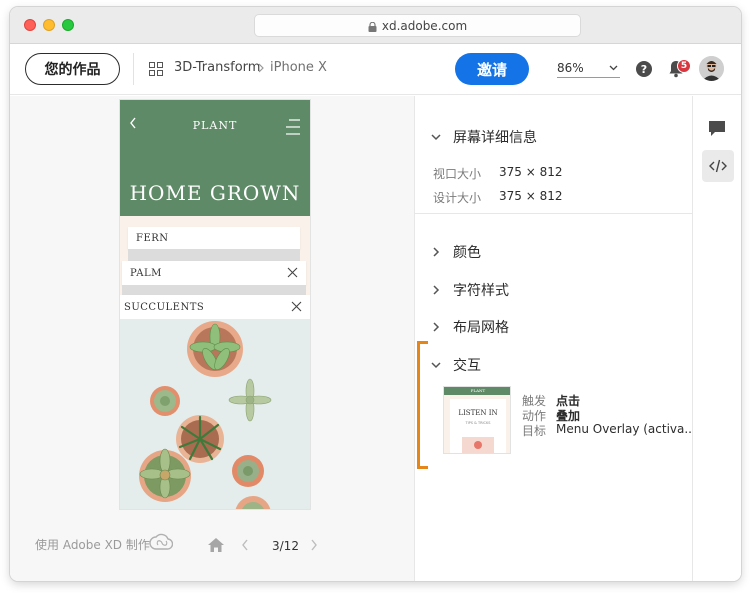  I want to click on section-title: 颜色, so click(467, 253).